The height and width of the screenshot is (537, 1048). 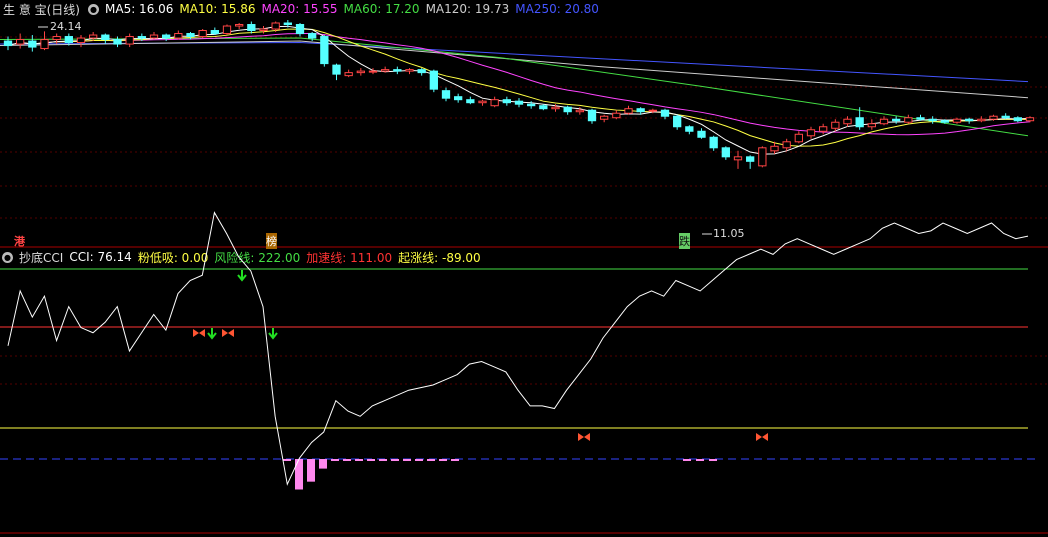 What do you see at coordinates (684, 241) in the screenshot?
I see `event-mark-low: 跌` at bounding box center [684, 241].